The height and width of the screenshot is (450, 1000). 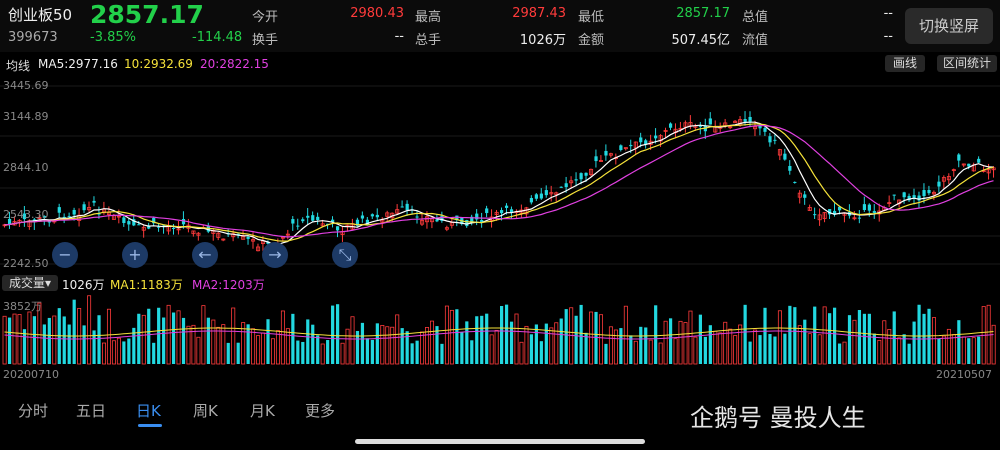 What do you see at coordinates (31, 374) in the screenshot?
I see `start-date: 20200710` at bounding box center [31, 374].